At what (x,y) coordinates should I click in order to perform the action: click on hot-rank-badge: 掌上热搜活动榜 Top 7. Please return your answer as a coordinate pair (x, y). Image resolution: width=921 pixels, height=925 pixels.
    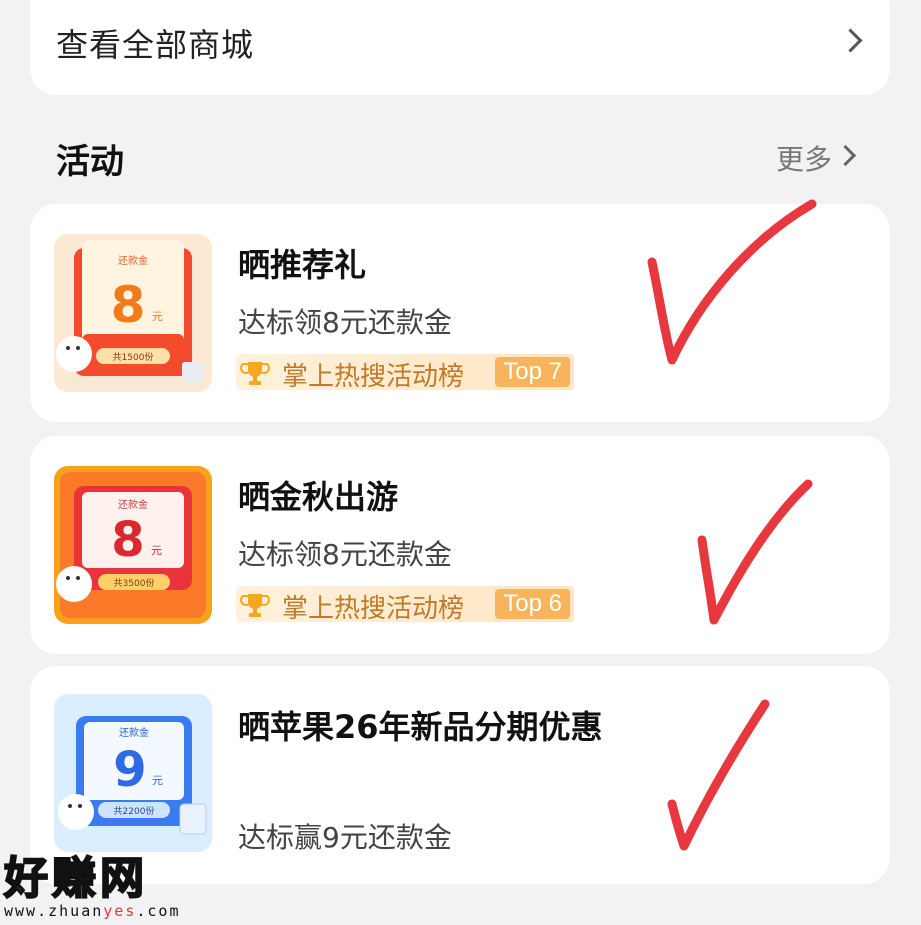
    Looking at the image, I should click on (405, 373).